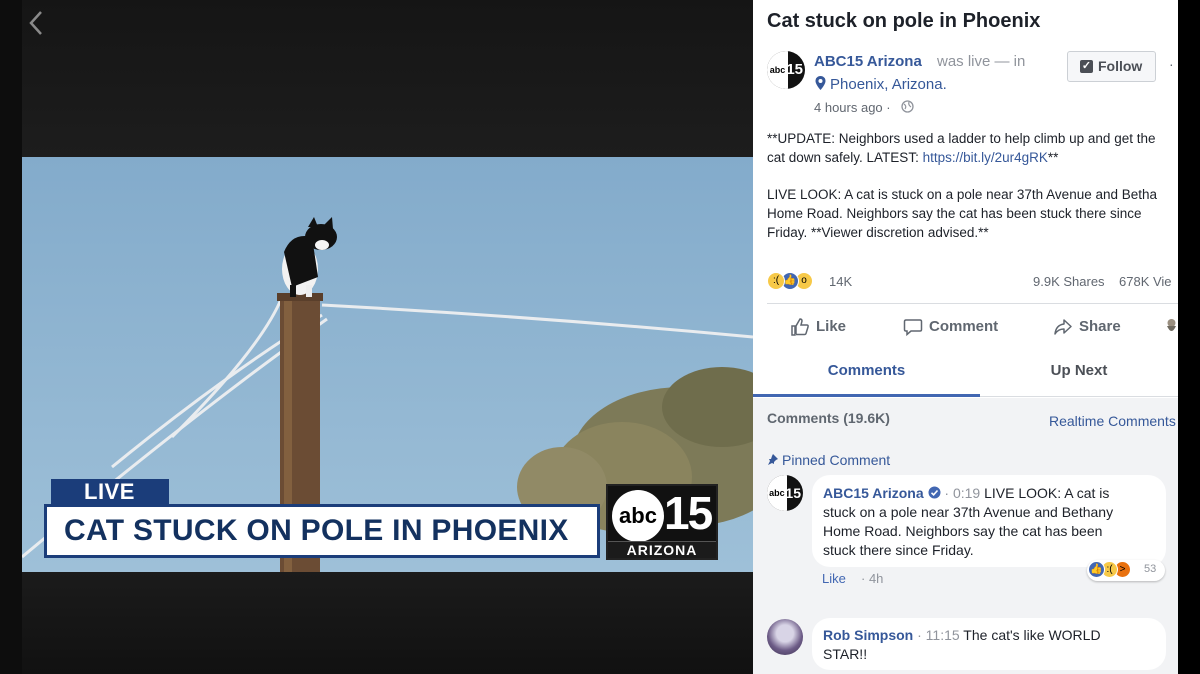 The height and width of the screenshot is (674, 1200). I want to click on comment-reactions: 👍 :( > 53, so click(1126, 570).